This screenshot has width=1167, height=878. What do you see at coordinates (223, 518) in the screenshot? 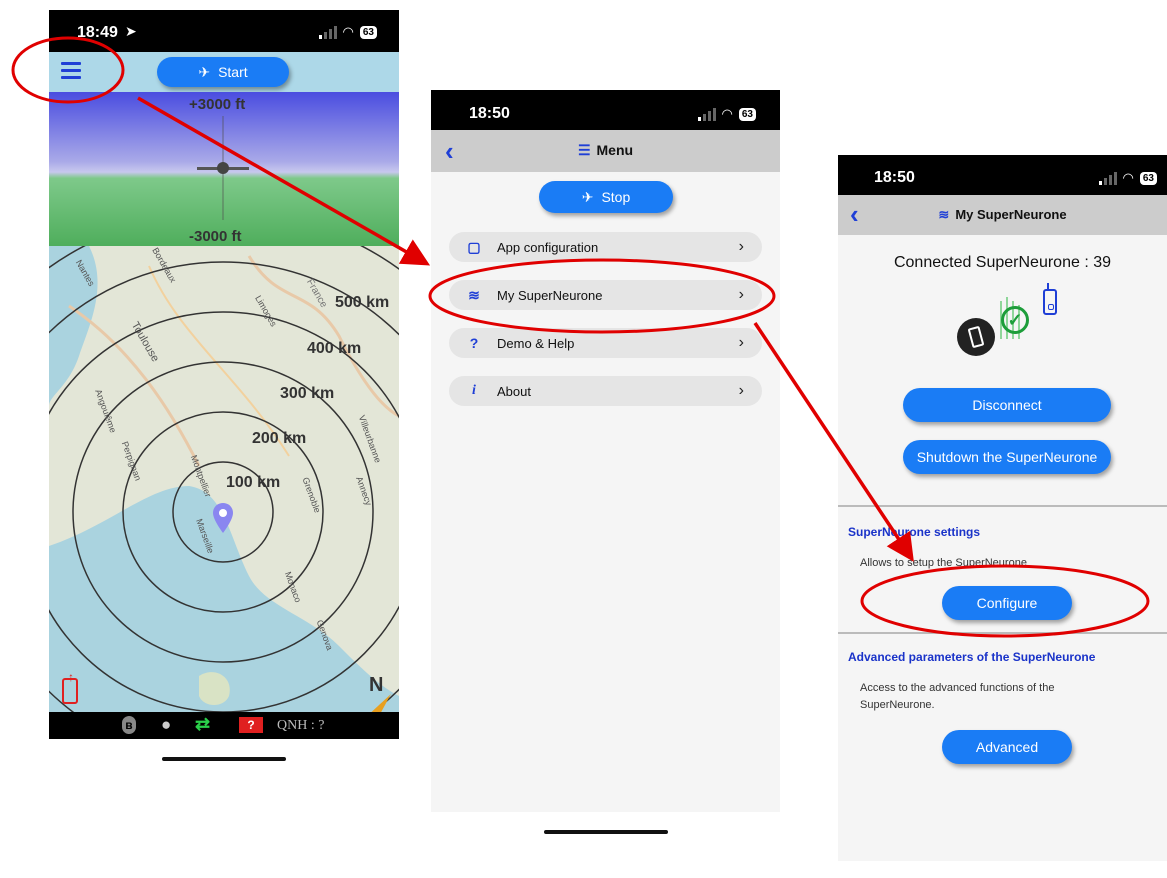
I see `location-pin-icon` at bounding box center [223, 518].